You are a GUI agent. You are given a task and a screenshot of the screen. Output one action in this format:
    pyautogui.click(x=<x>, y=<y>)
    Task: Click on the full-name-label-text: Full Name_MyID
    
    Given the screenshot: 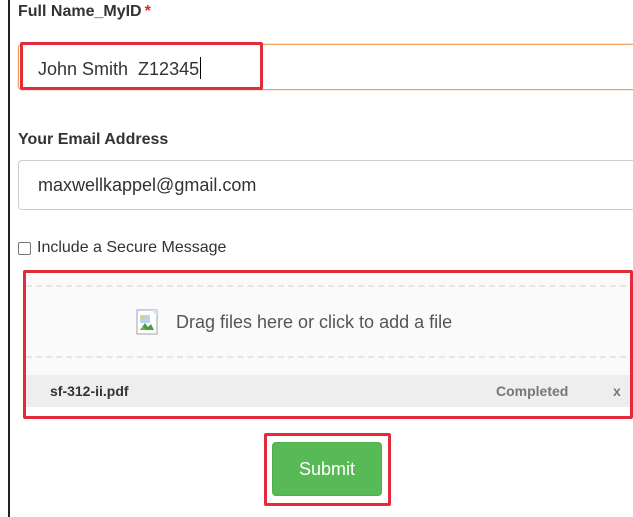 What is the action you would take?
    pyautogui.click(x=80, y=11)
    